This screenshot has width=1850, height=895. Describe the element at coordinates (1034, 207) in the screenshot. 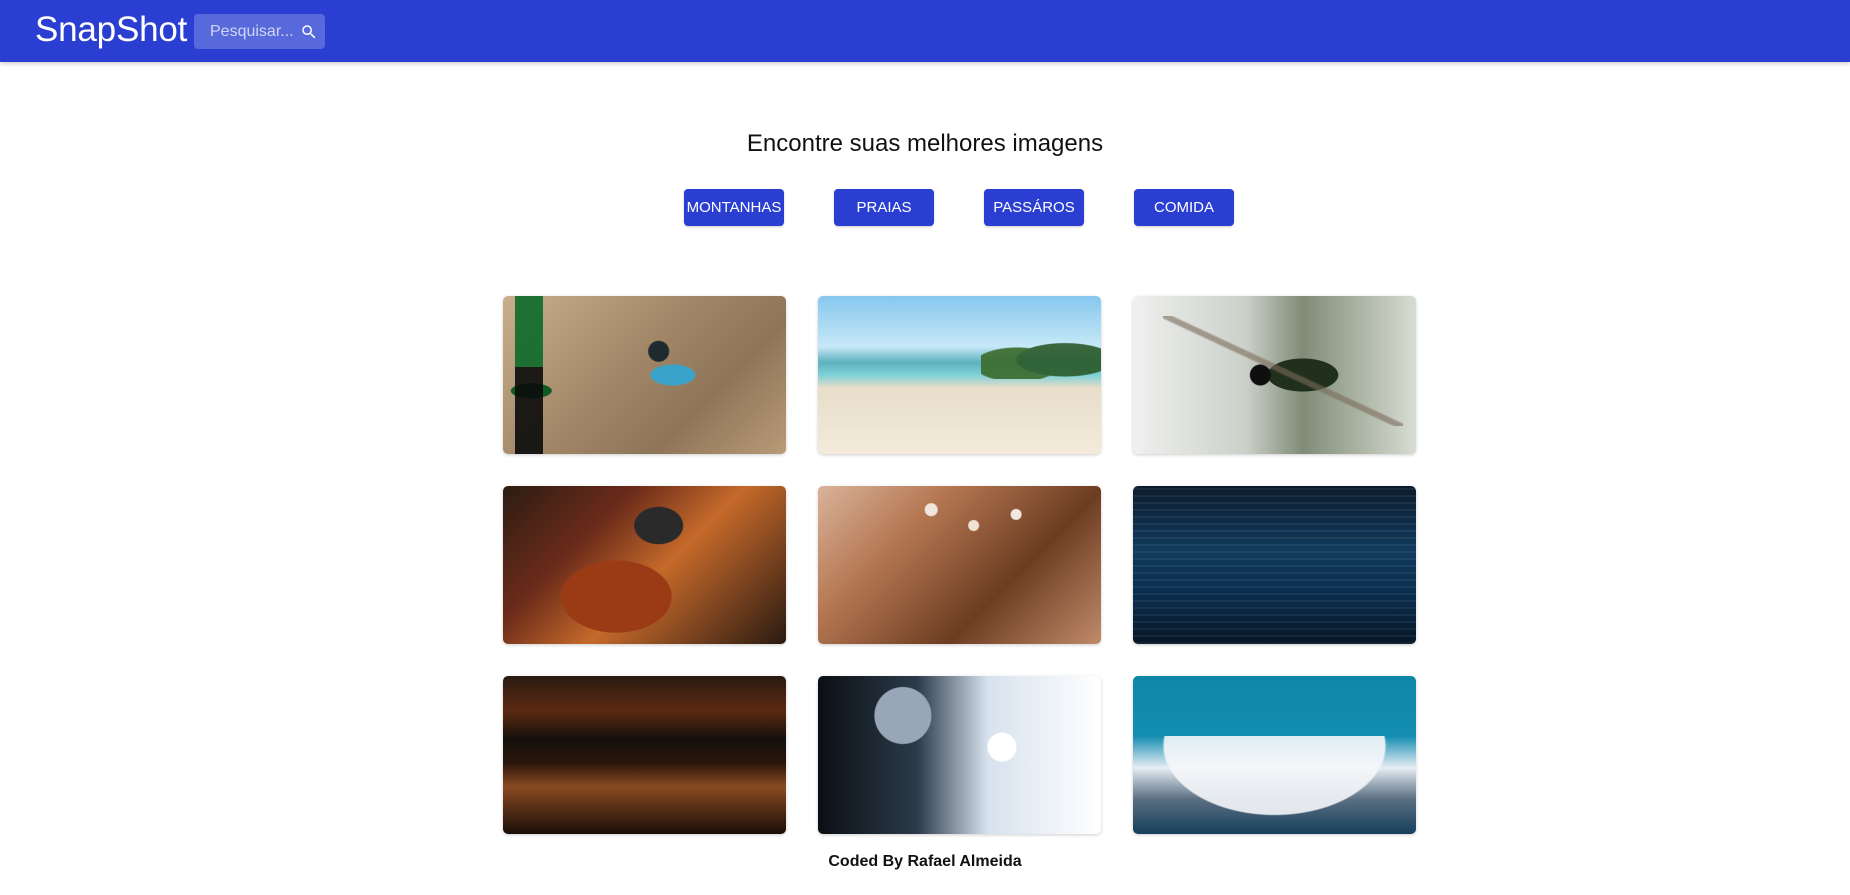

I see `filter-passaros-button: PASSÁROS` at that location.